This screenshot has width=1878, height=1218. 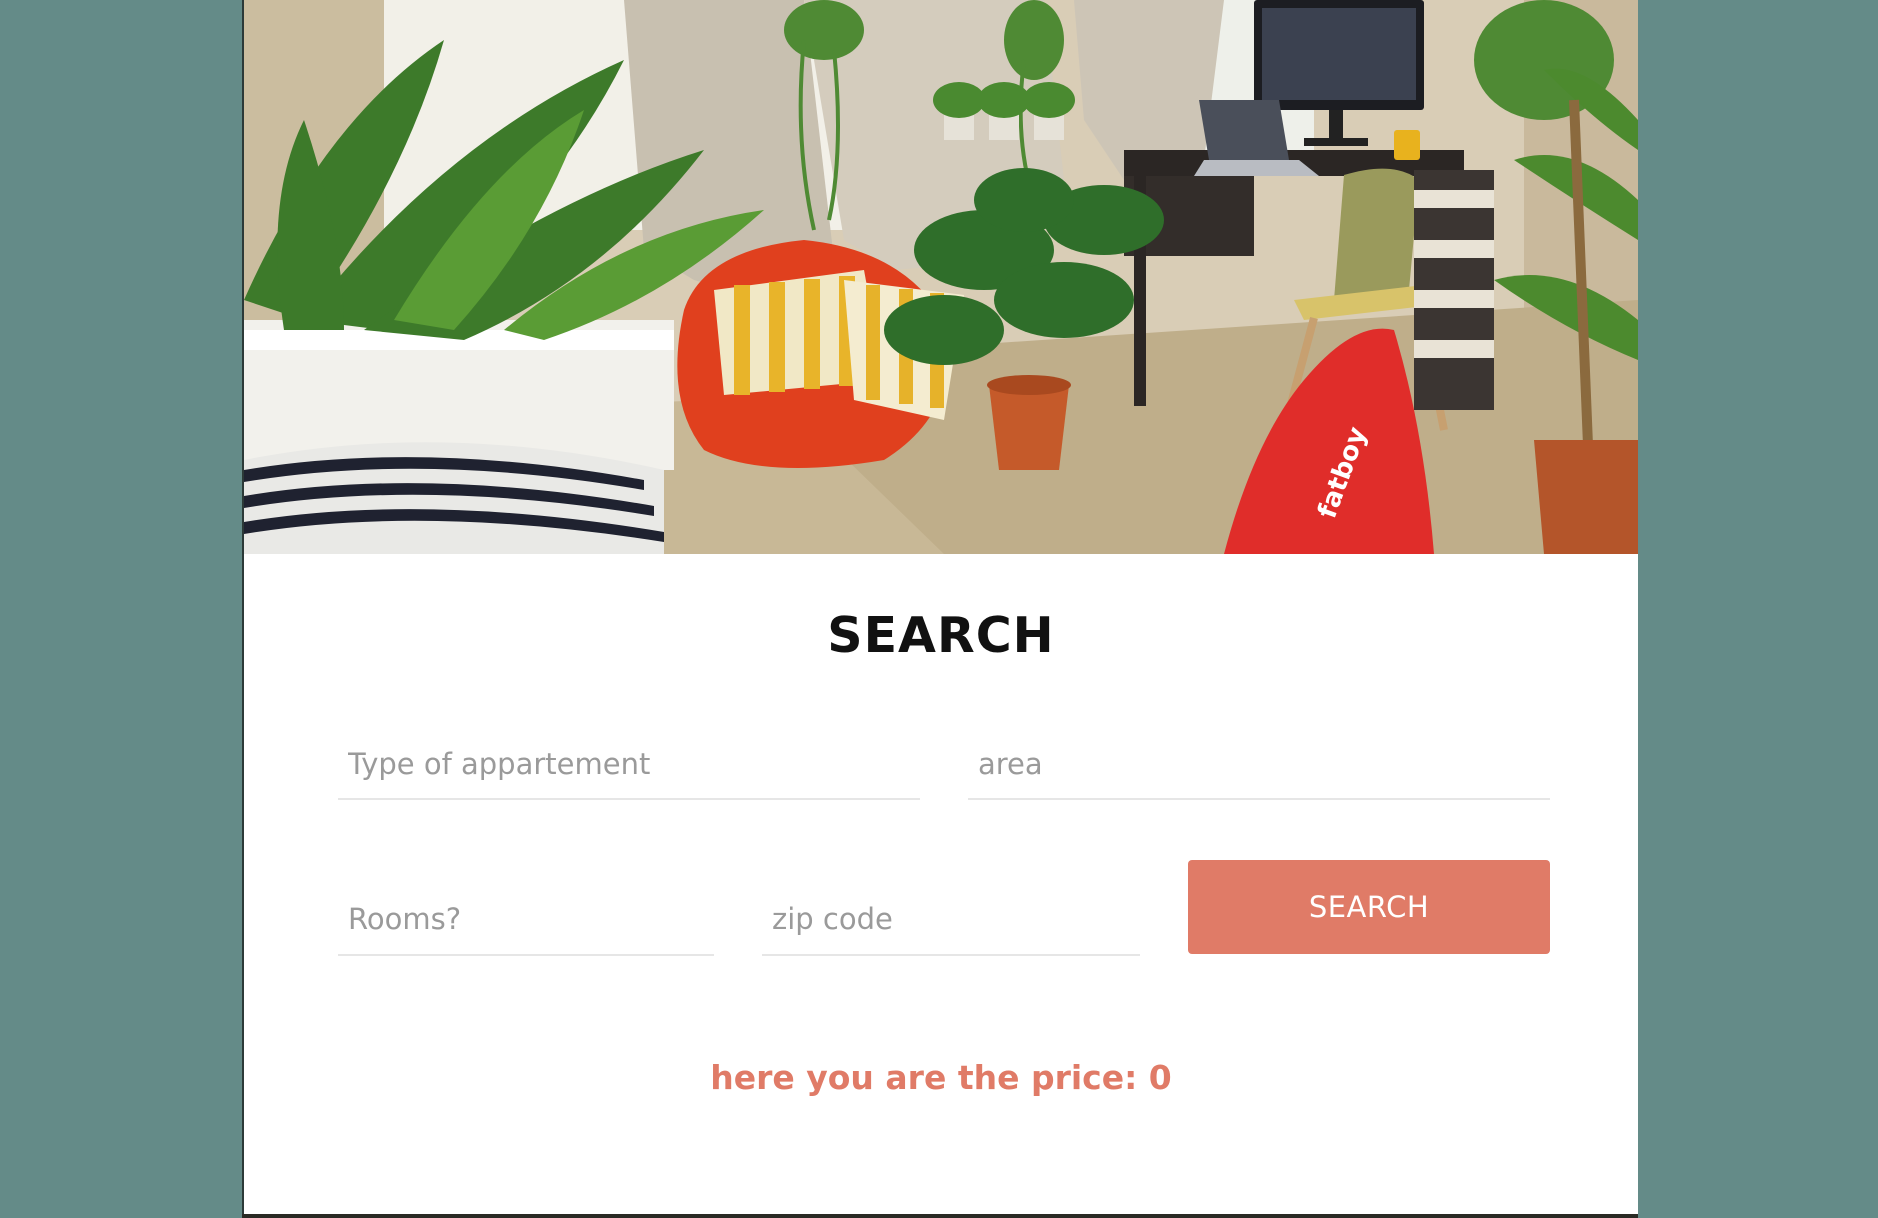 I want to click on rooms-input, so click(x=526, y=920).